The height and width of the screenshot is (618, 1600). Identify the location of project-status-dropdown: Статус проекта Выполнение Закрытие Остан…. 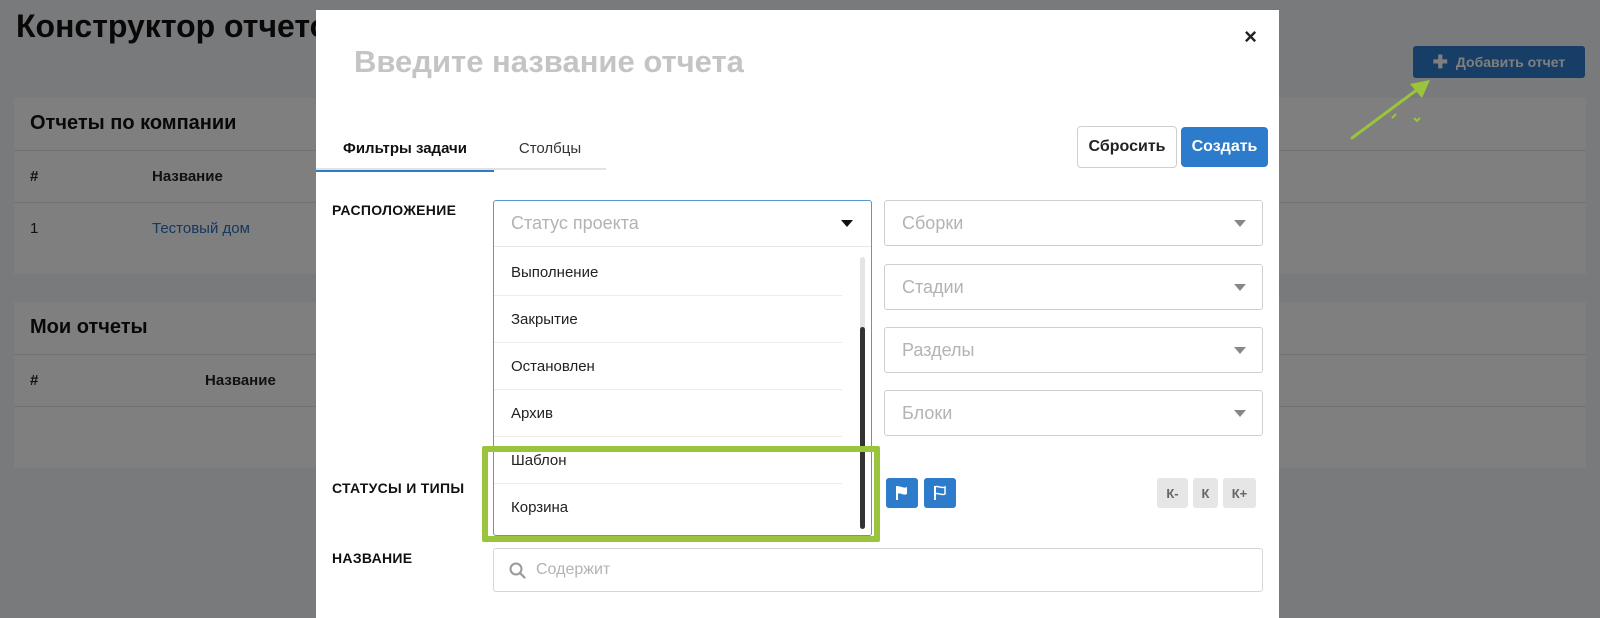
(682, 368).